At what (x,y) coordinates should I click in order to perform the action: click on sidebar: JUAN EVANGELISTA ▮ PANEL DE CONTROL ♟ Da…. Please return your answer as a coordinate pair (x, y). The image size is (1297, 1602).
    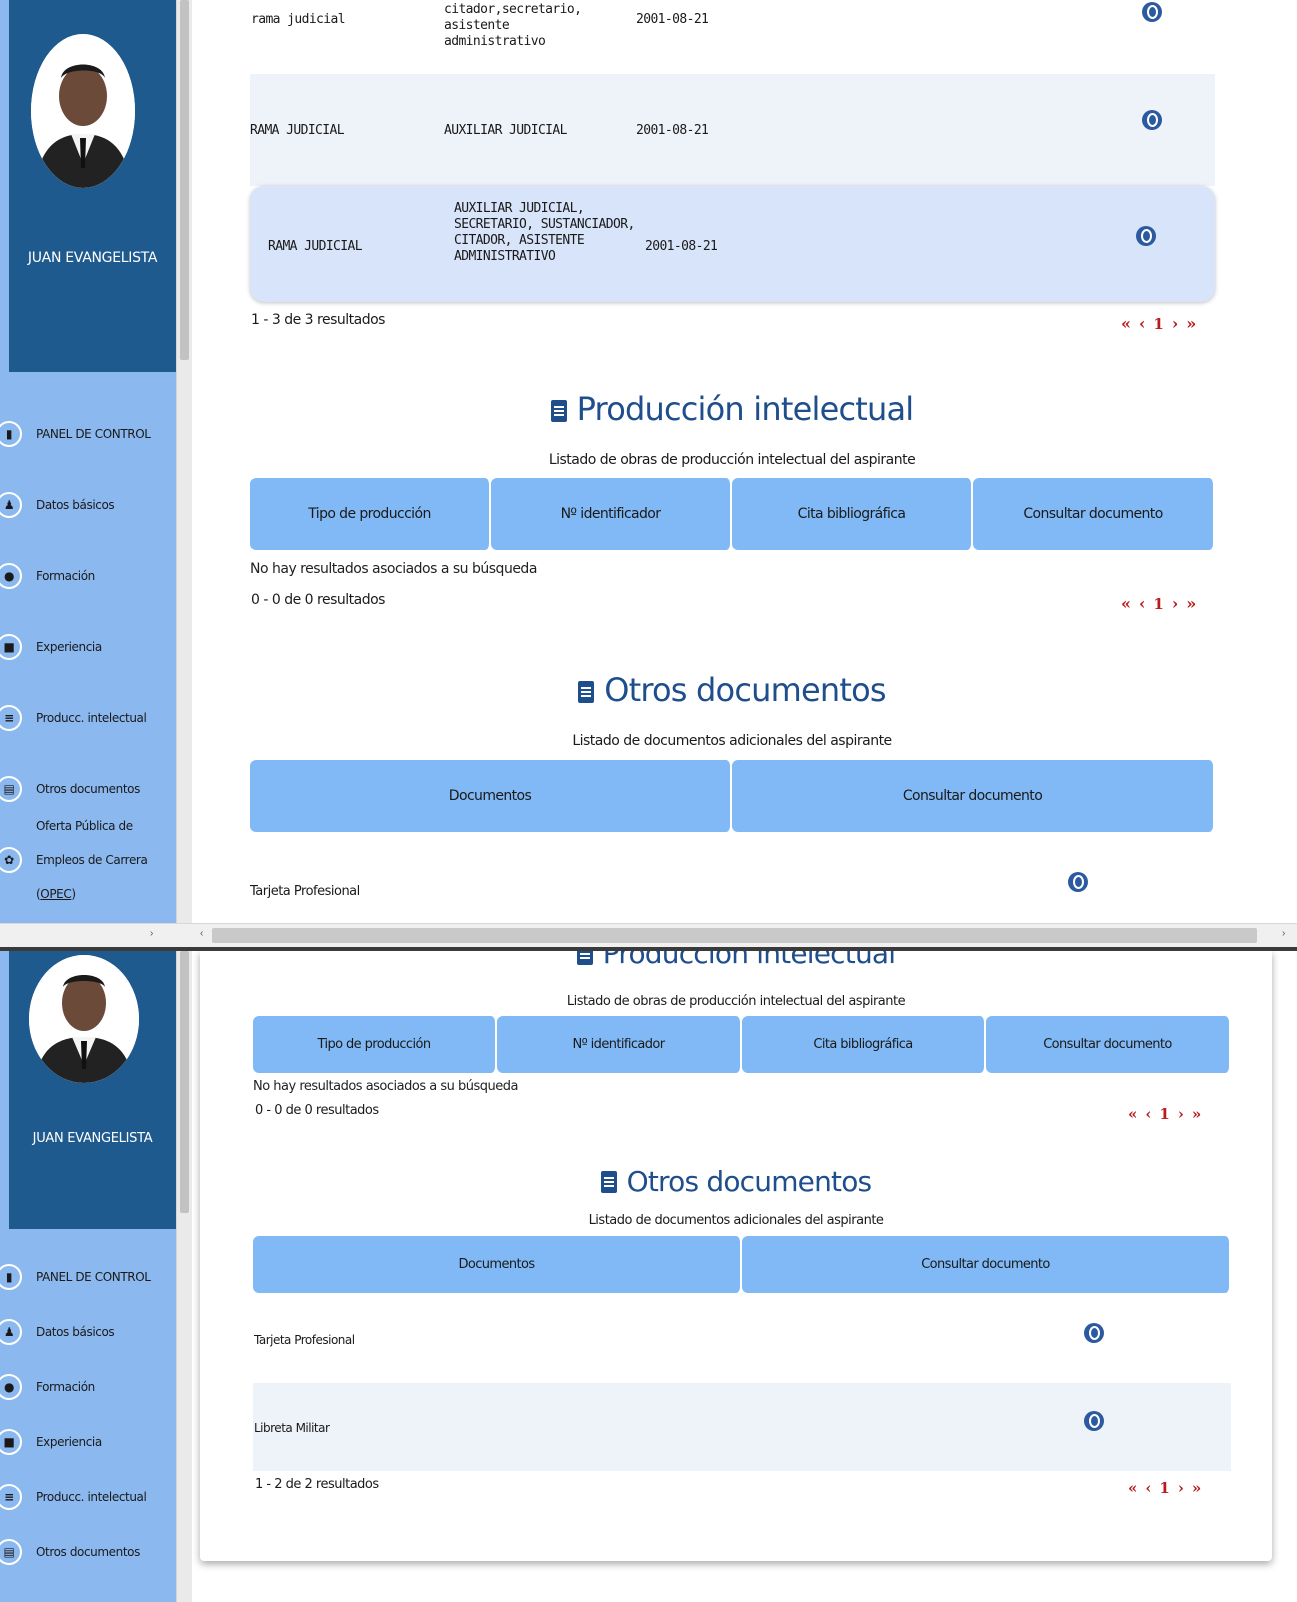
    Looking at the image, I should click on (88, 473).